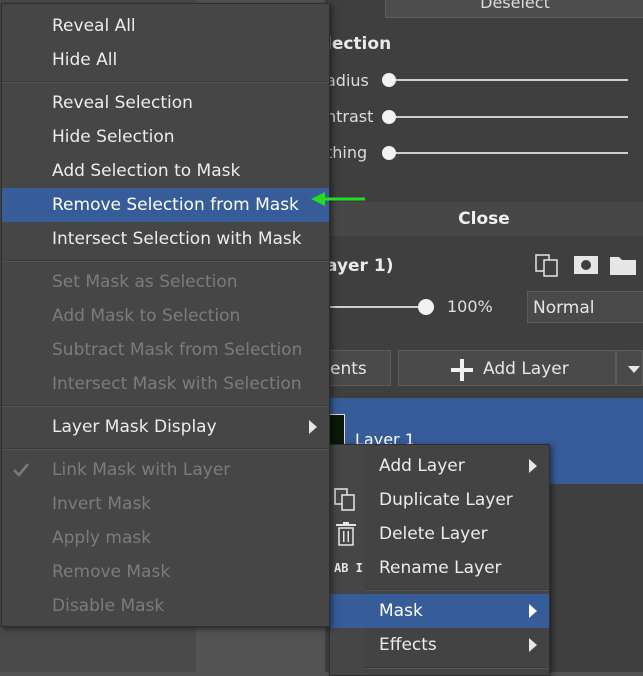 The image size is (643, 676). What do you see at coordinates (358, 368) in the screenshot?
I see `adjustments-button: ents` at bounding box center [358, 368].